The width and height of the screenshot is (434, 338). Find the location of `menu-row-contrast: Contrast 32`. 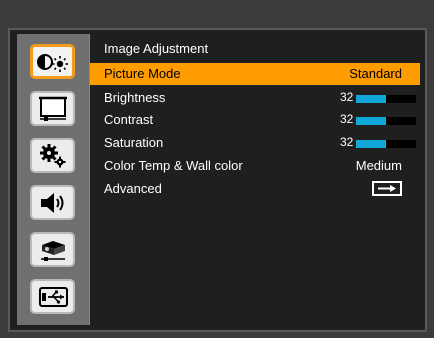

menu-row-contrast: Contrast 32 is located at coordinates (255, 120).